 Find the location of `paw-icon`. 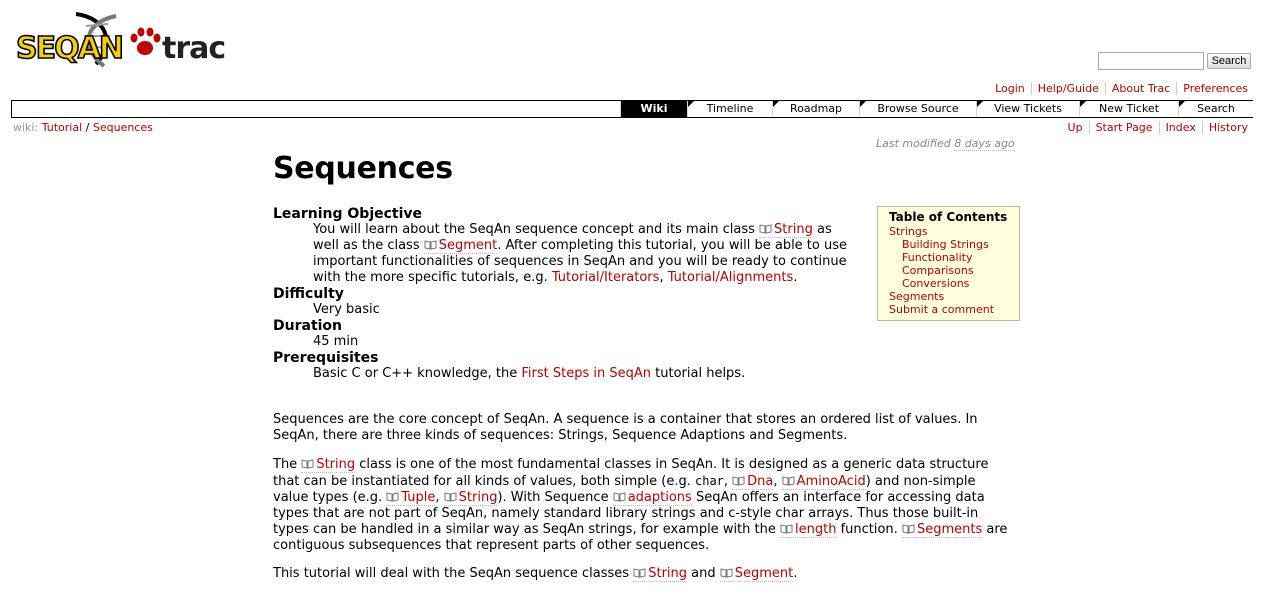

paw-icon is located at coordinates (145, 41).